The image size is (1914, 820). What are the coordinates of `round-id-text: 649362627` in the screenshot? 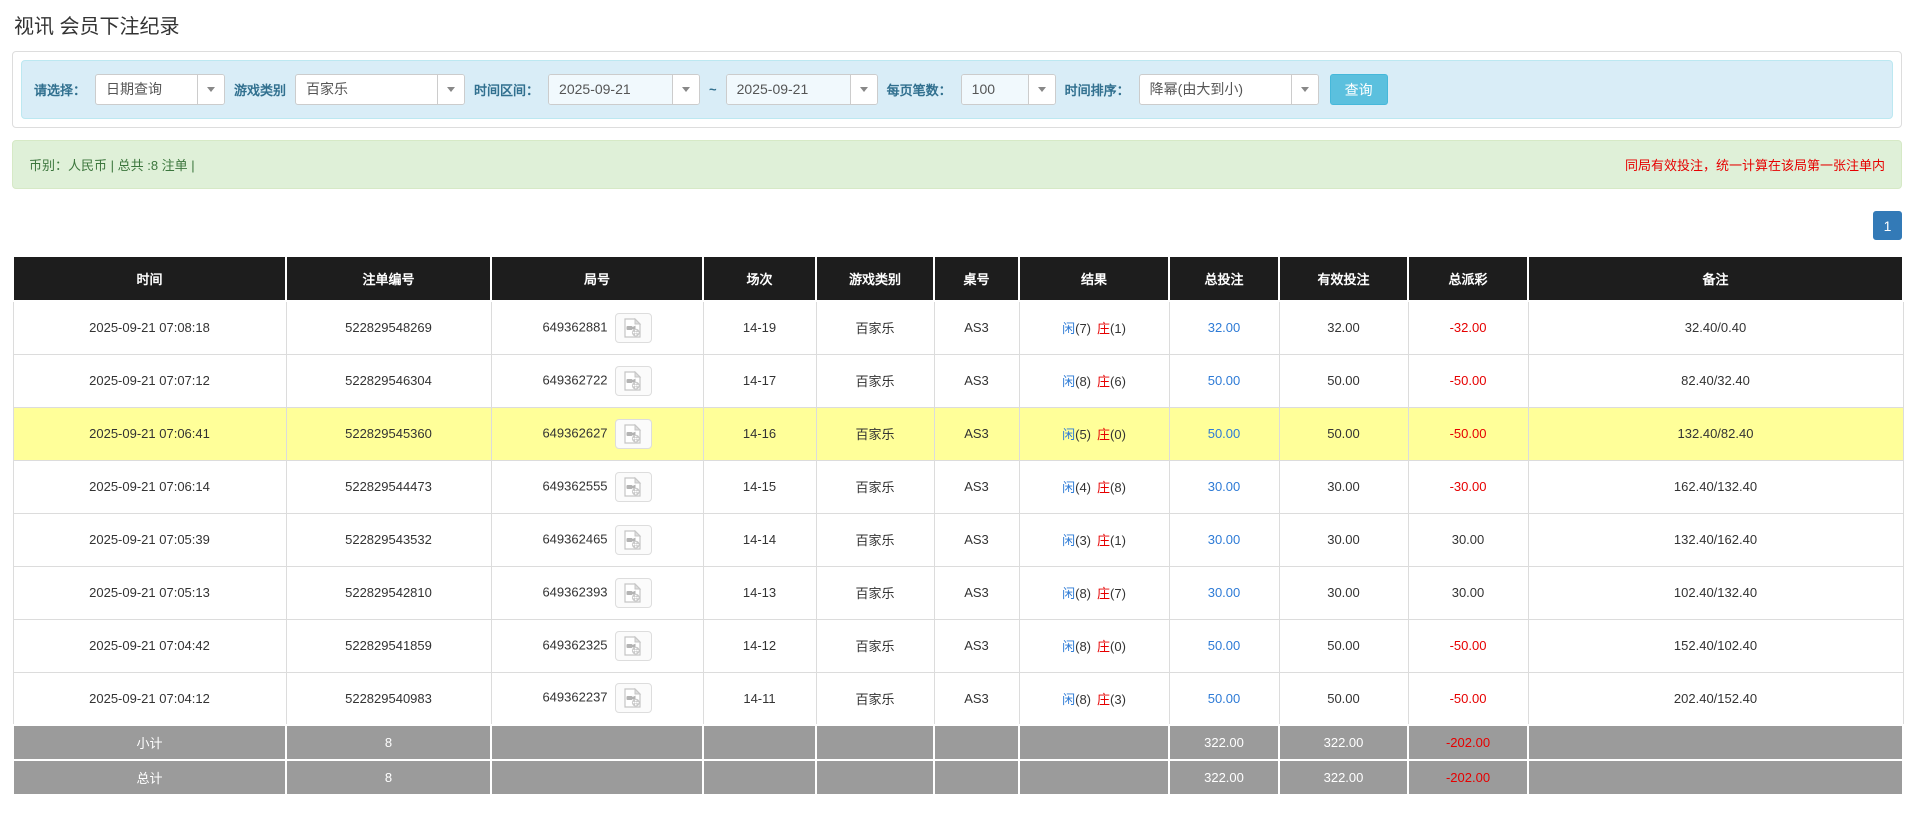 It's located at (575, 432).